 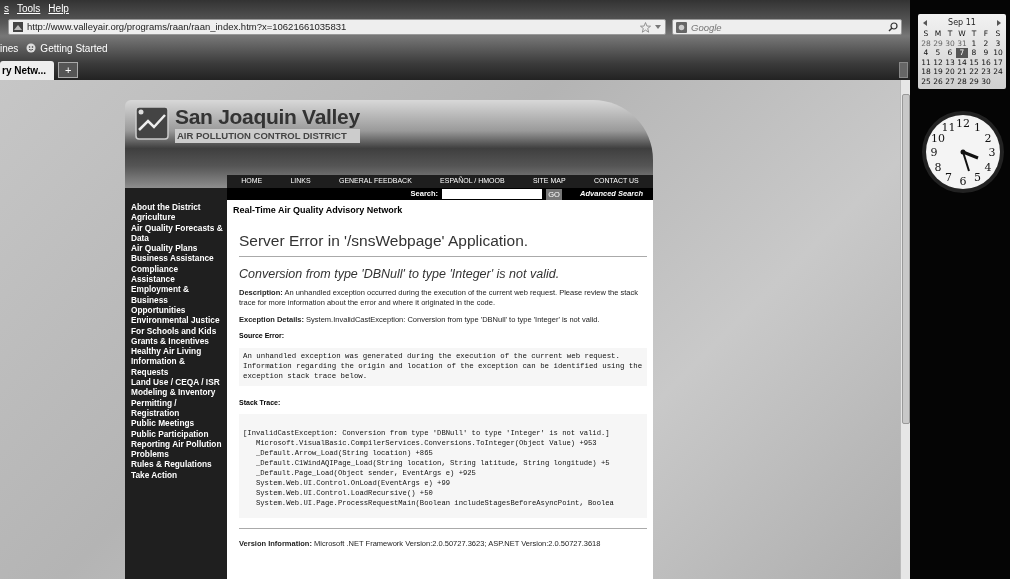 What do you see at coordinates (992, 152) in the screenshot?
I see `clock-numeral: 3` at bounding box center [992, 152].